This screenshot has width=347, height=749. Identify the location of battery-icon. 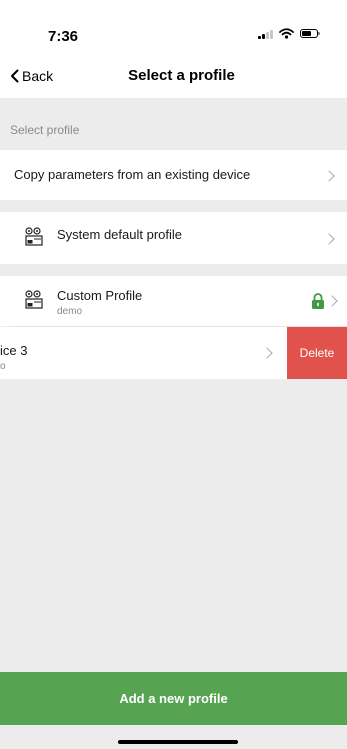
(310, 33).